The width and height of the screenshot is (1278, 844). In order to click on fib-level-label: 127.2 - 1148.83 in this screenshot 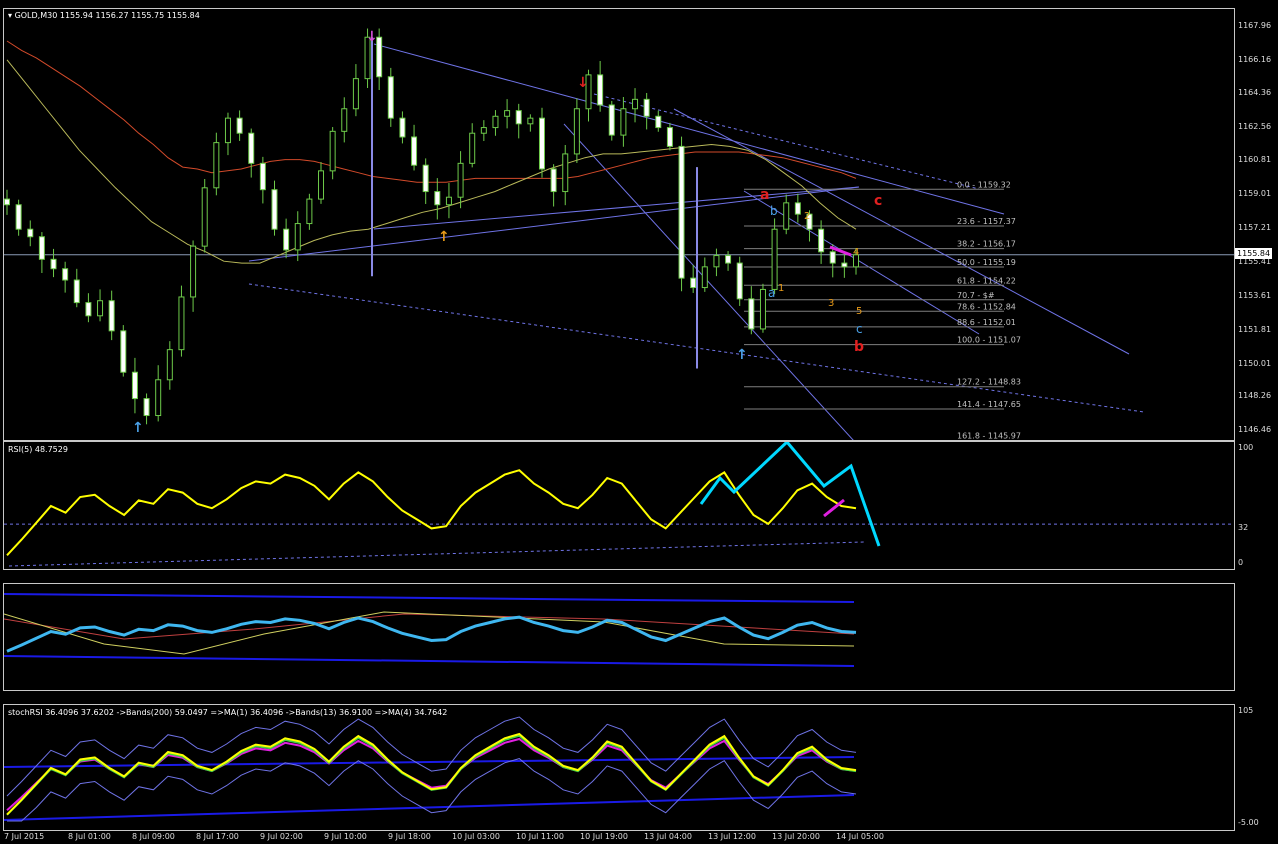, I will do `click(989, 382)`.